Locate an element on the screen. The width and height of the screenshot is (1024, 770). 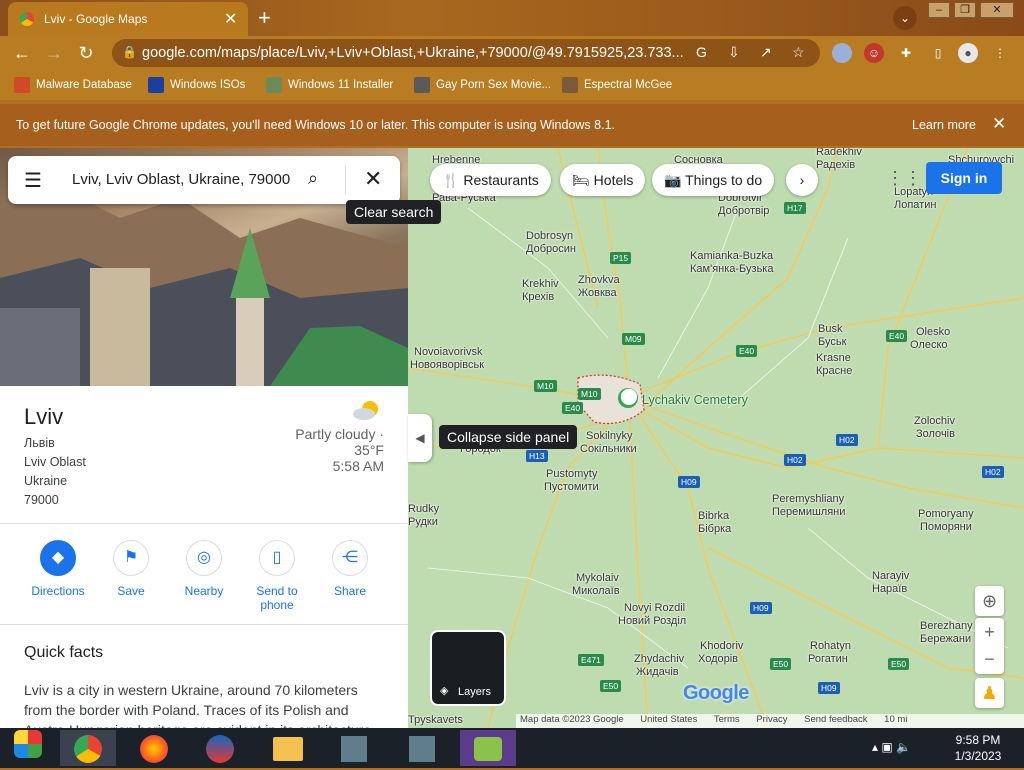
profile-icon: ● is located at coordinates (968, 53).